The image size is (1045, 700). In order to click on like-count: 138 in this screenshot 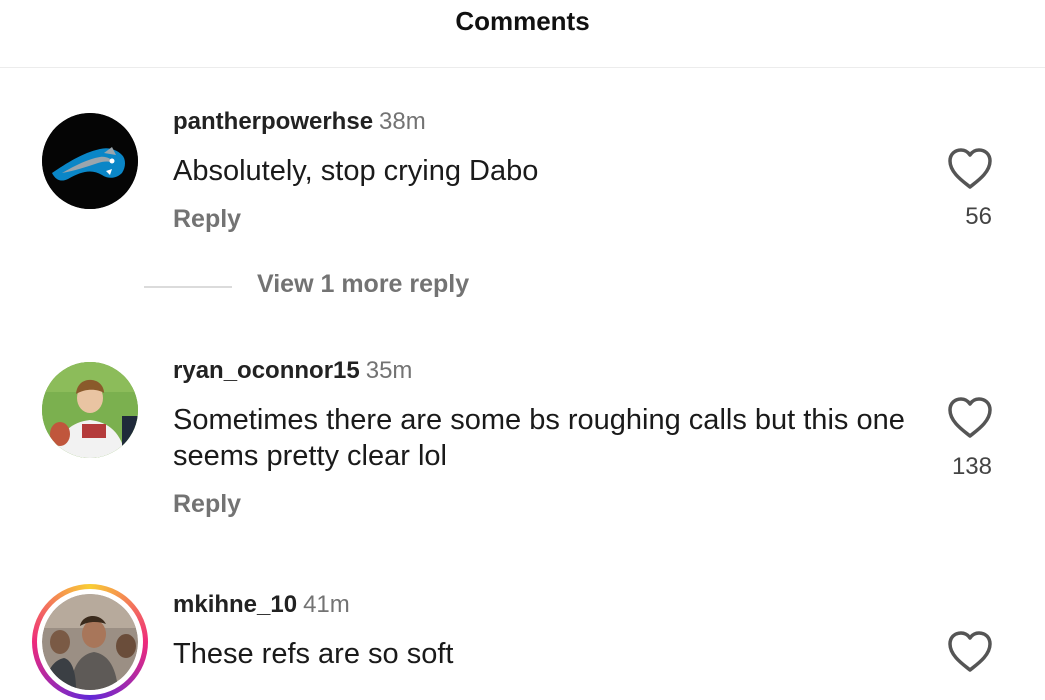, I will do `click(971, 466)`.